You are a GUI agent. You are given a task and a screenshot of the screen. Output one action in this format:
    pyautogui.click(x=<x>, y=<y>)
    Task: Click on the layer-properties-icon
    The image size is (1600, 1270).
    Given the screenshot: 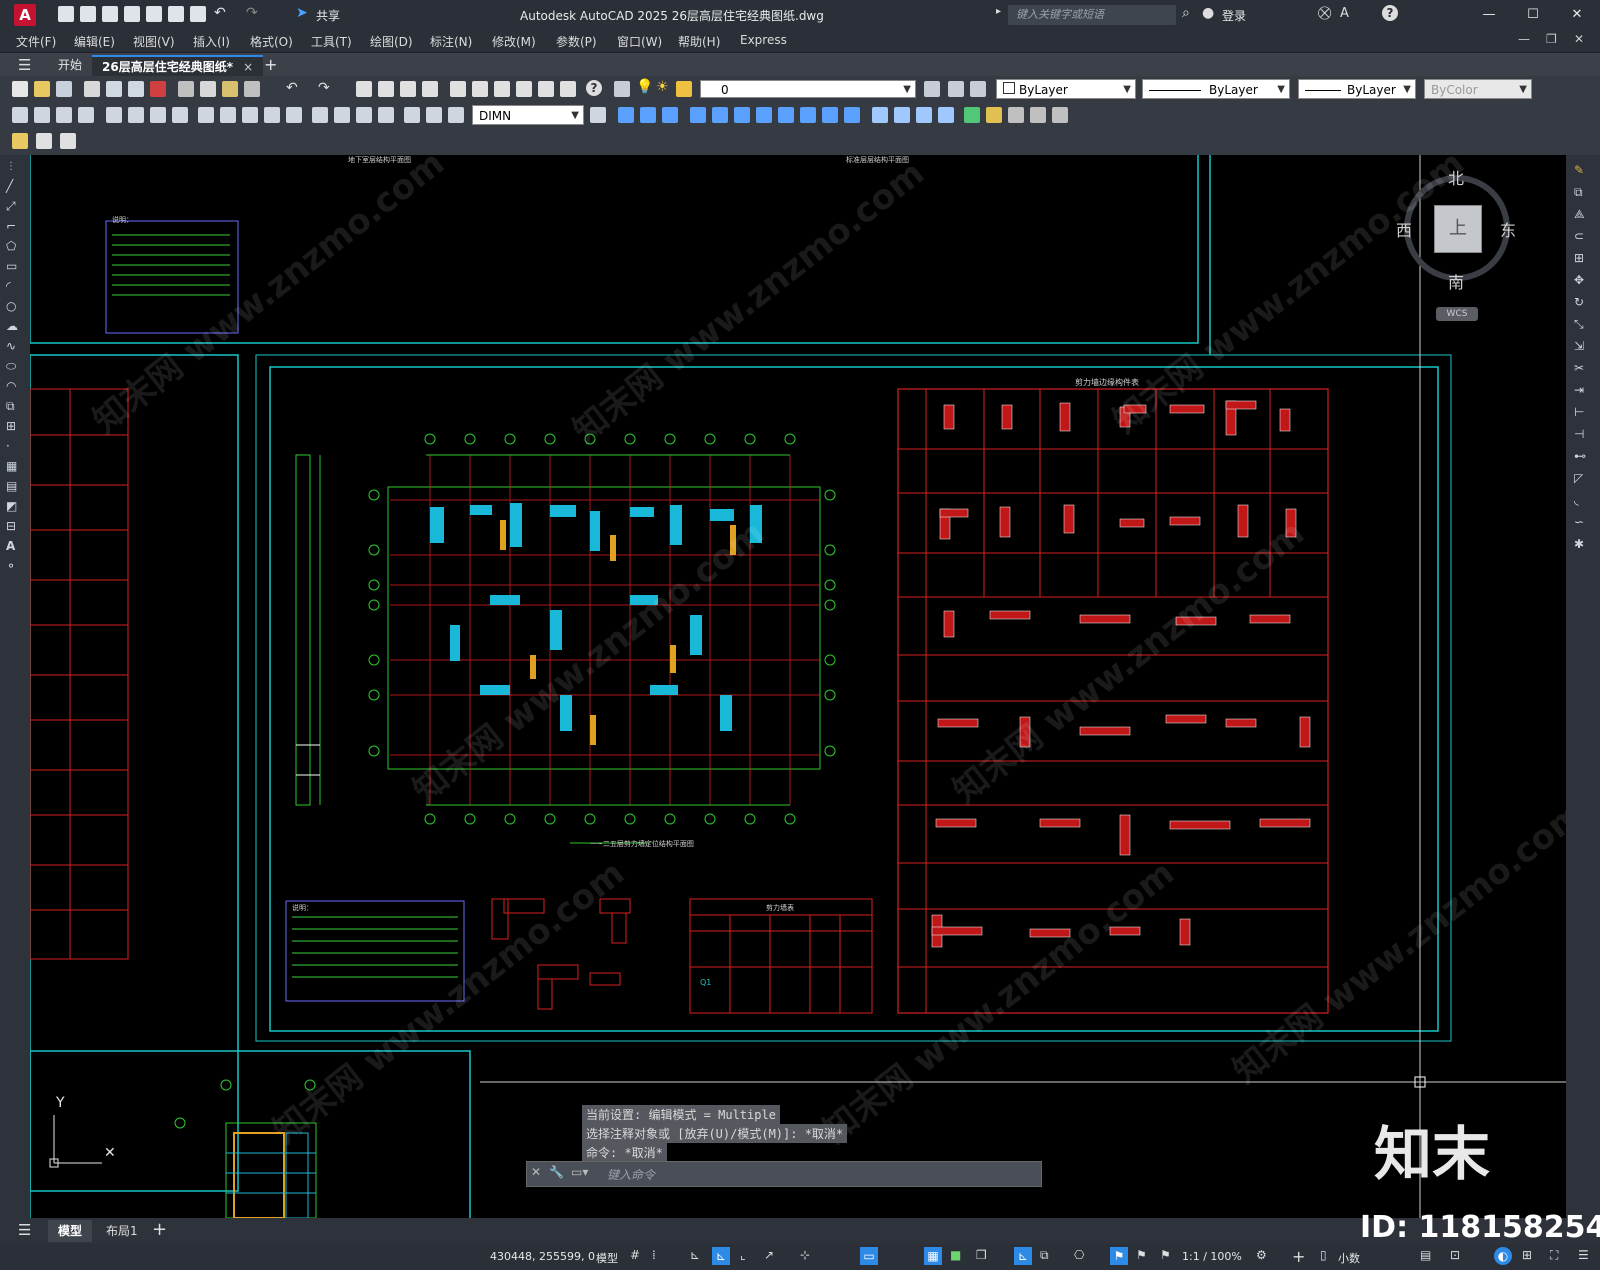 What is the action you would take?
    pyautogui.click(x=622, y=89)
    